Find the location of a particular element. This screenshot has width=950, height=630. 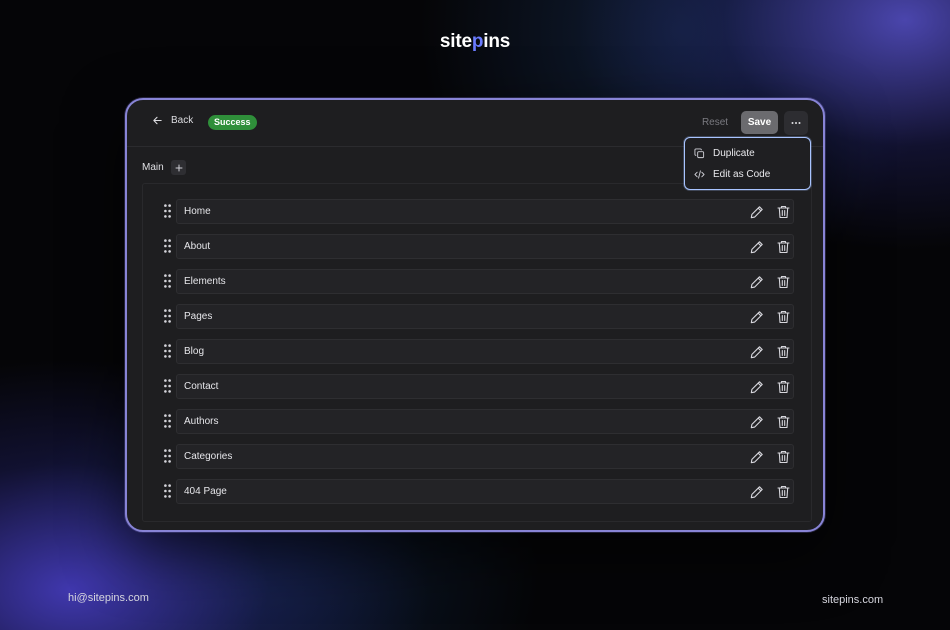

list-item-card: Blog is located at coordinates (485, 351).